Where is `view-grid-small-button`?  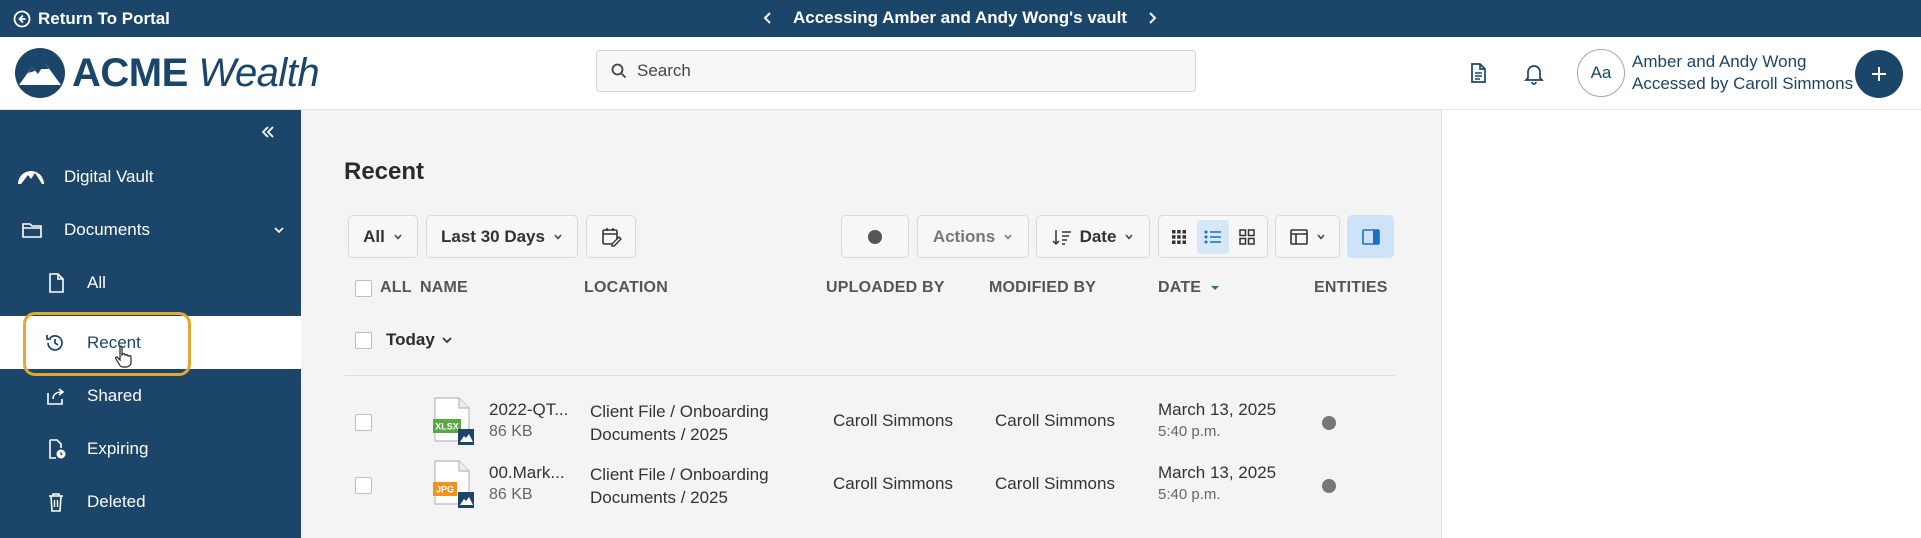
view-grid-small-button is located at coordinates (1179, 237).